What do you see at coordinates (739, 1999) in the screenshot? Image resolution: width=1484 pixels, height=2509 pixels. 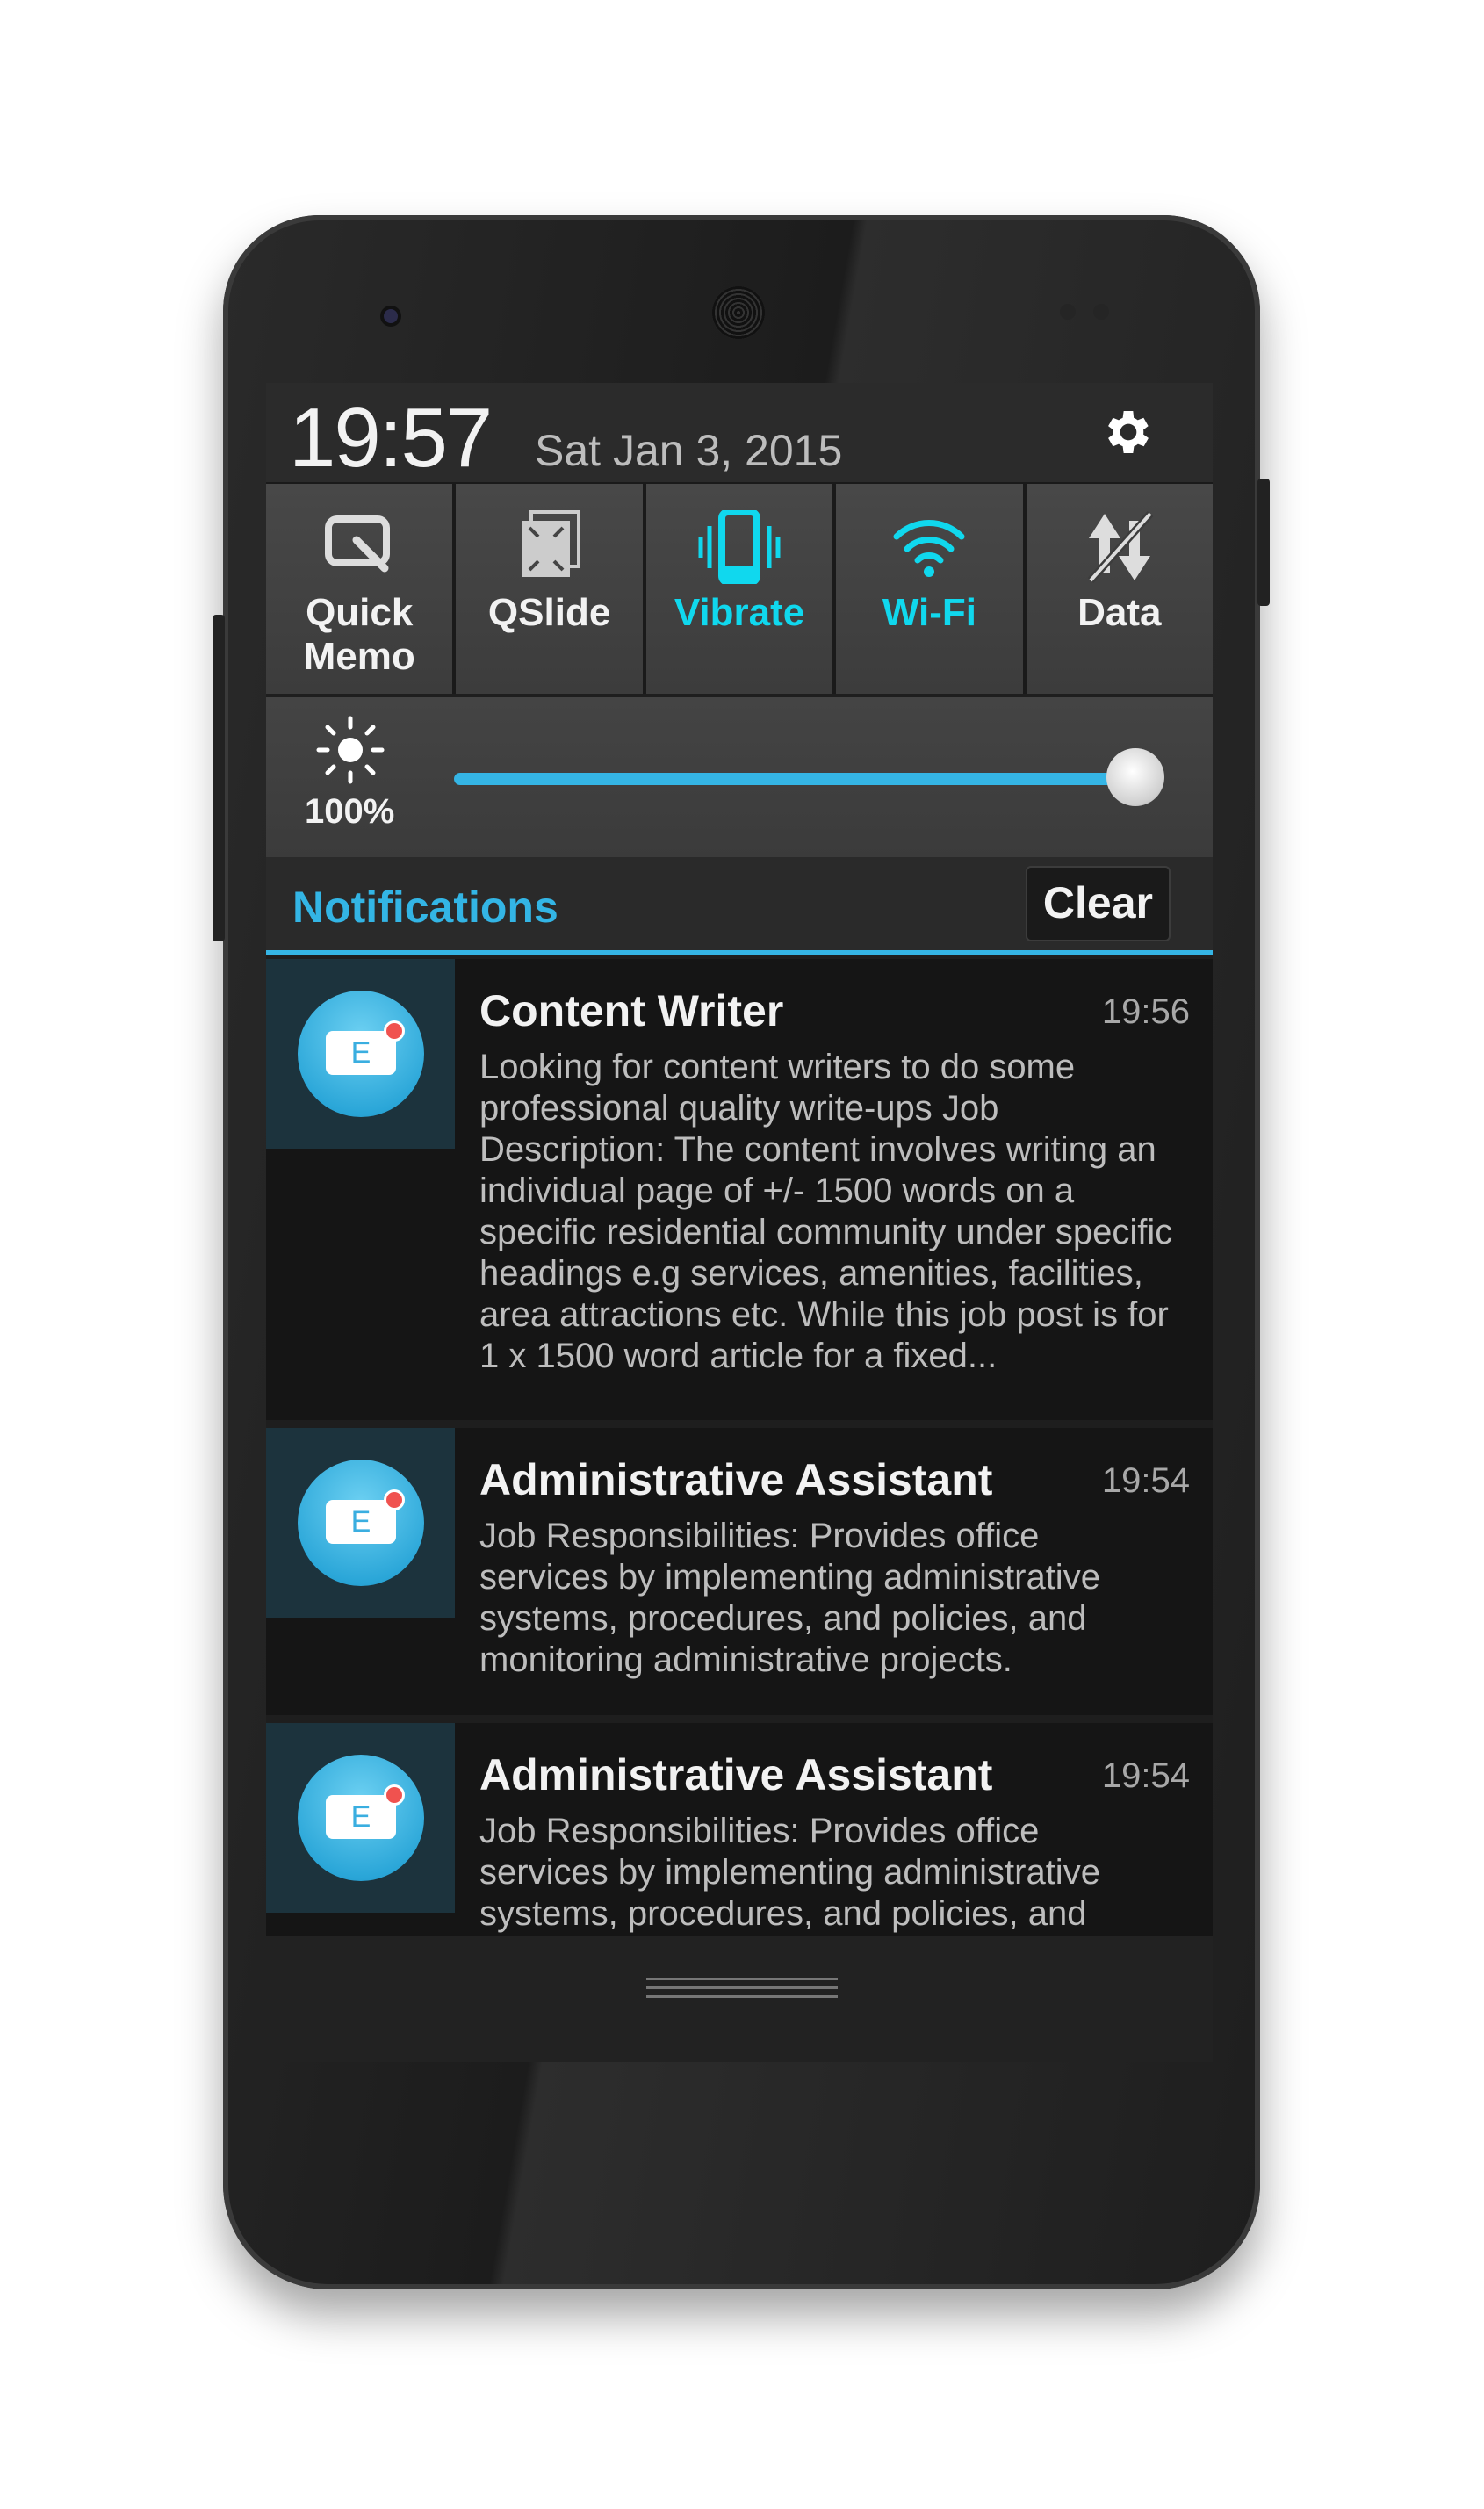 I see `shade-drag-handle` at bounding box center [739, 1999].